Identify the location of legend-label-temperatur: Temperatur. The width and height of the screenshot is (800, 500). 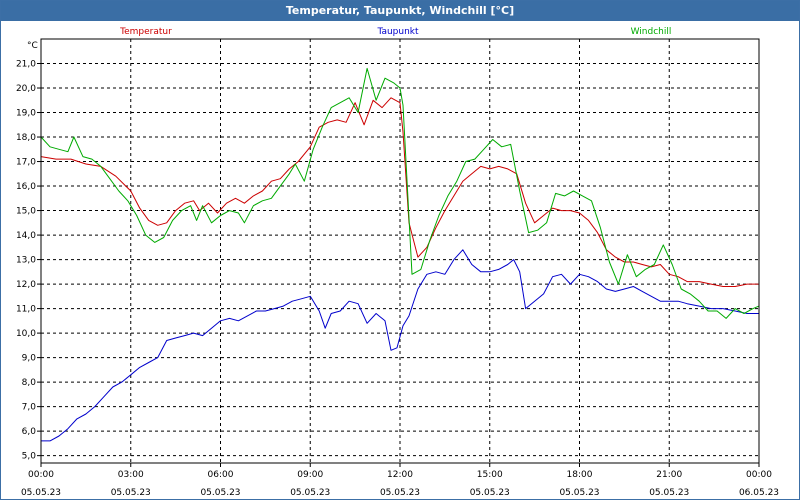
(145, 32).